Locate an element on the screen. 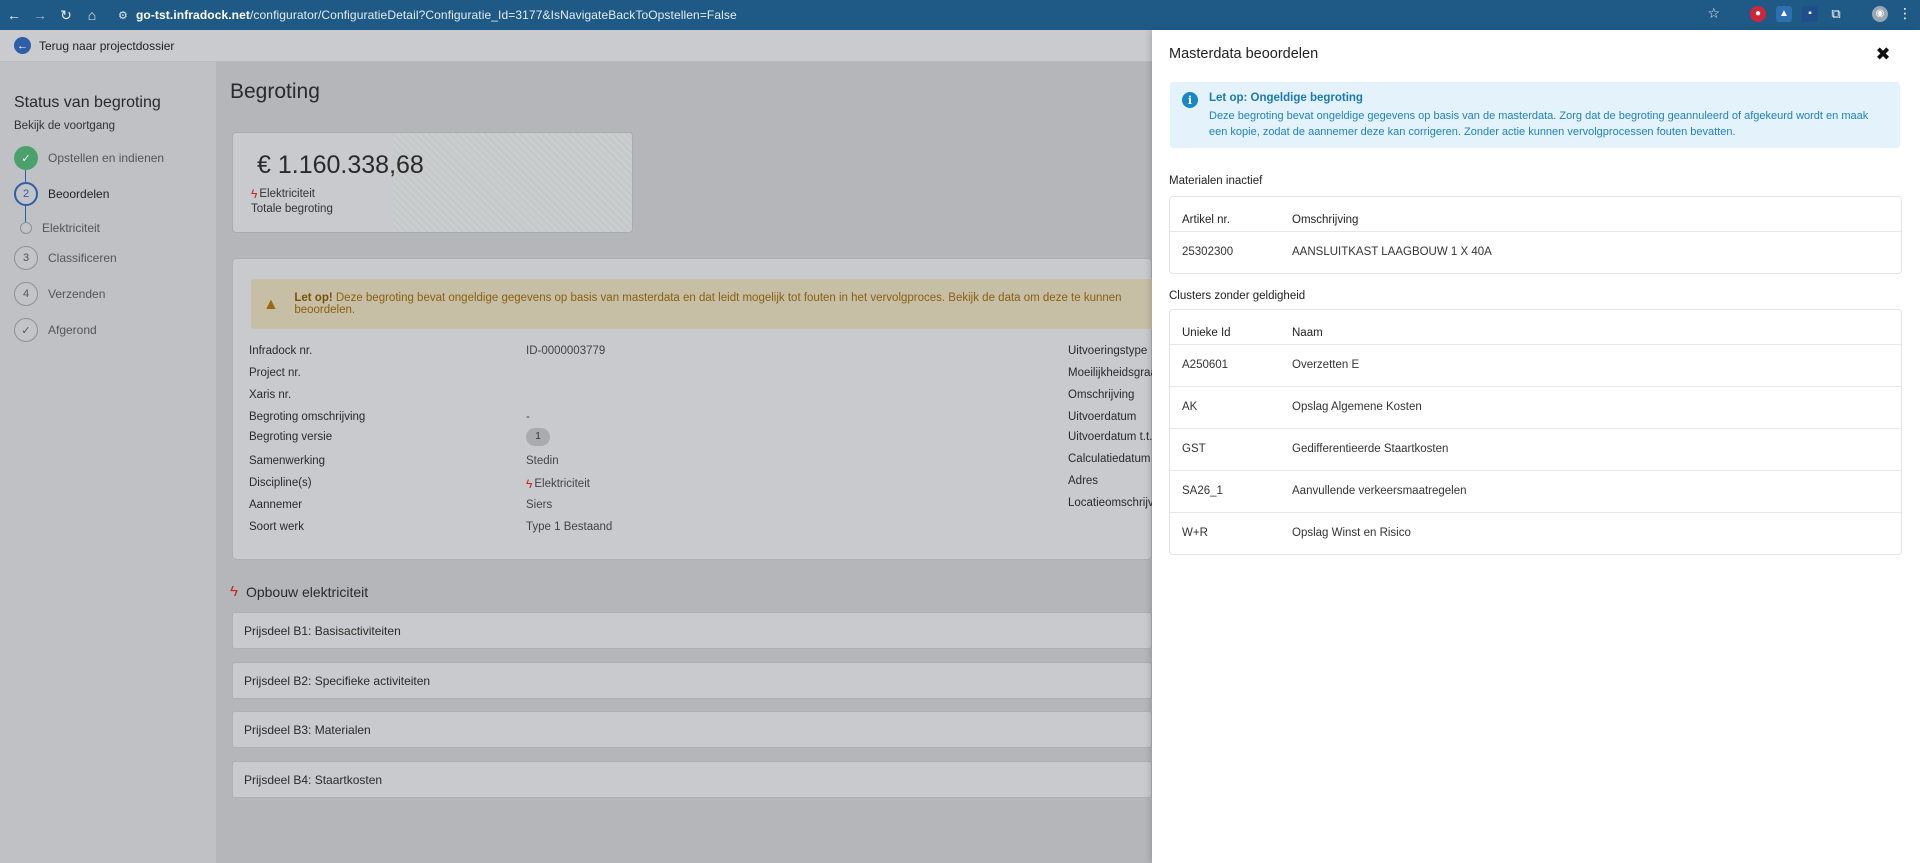 Image resolution: width=1920 pixels, height=863 pixels. detail-value: ϟ Elektriciteit is located at coordinates (558, 484).